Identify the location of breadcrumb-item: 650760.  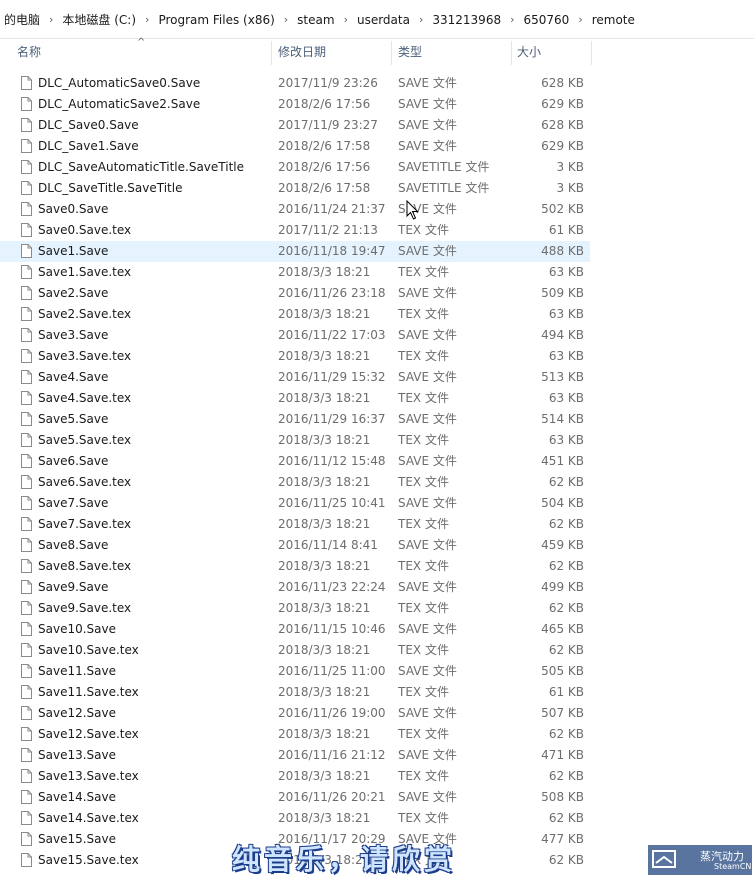
(547, 20).